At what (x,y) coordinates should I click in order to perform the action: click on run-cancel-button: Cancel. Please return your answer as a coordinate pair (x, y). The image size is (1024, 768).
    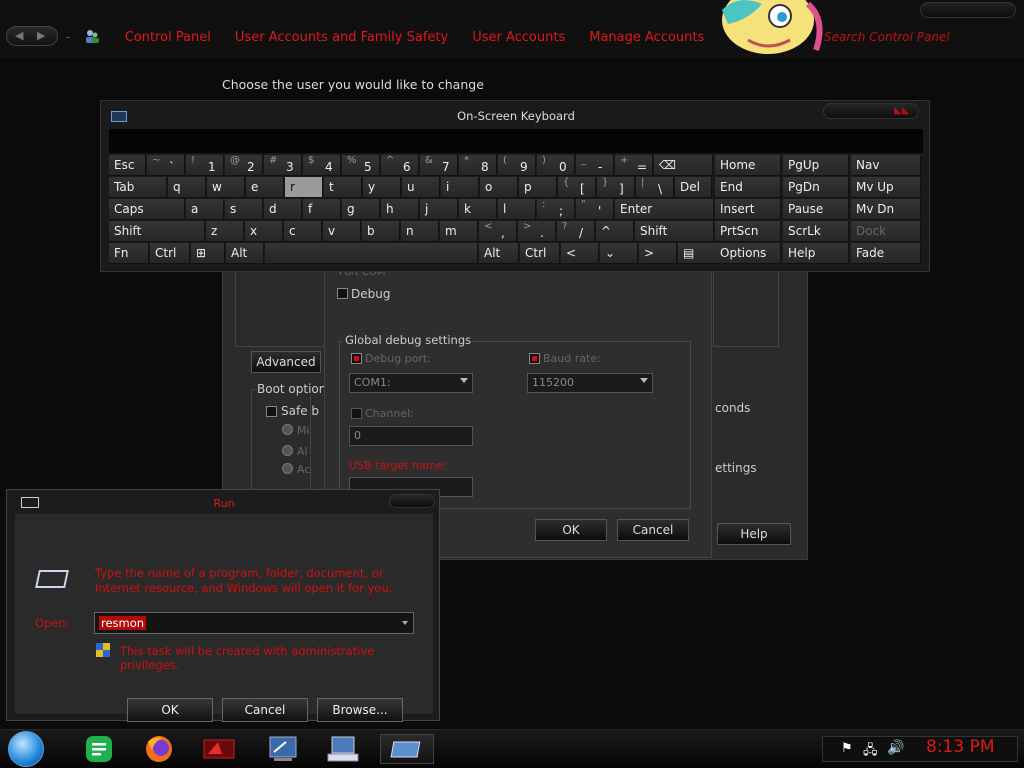
    Looking at the image, I should click on (265, 710).